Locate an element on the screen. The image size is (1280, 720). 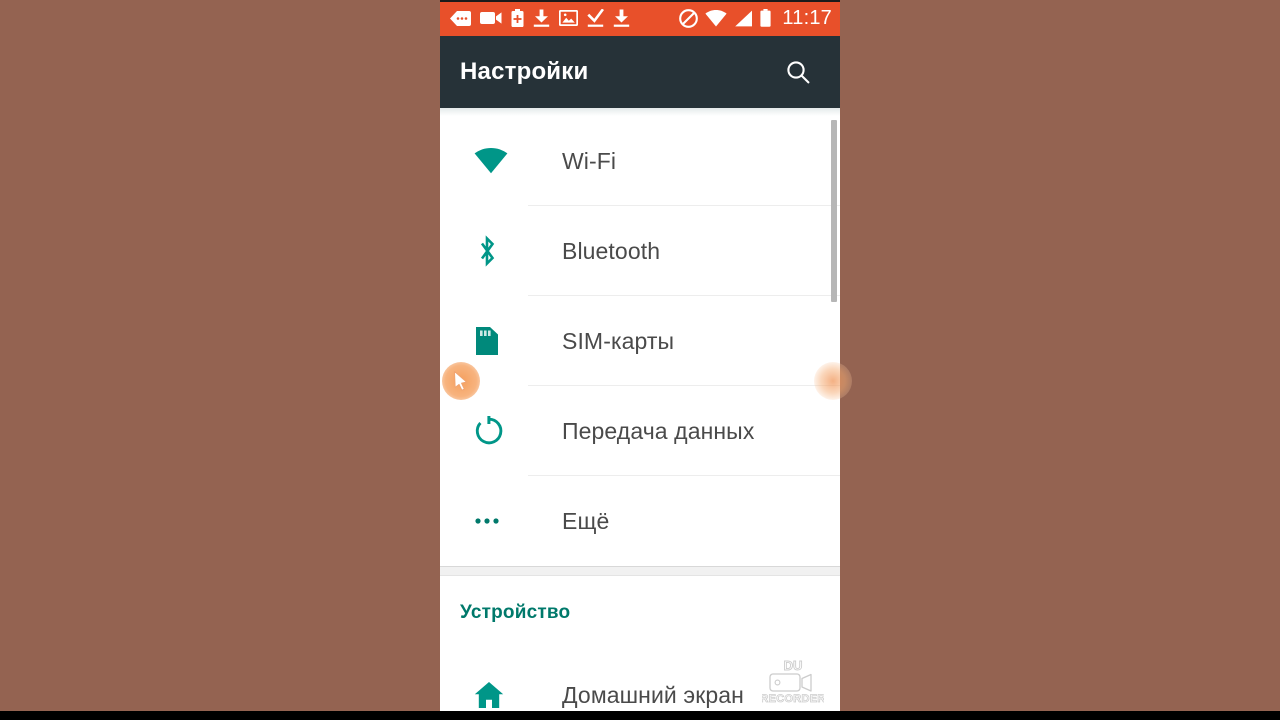
message-bubble-icon is located at coordinates (460, 18).